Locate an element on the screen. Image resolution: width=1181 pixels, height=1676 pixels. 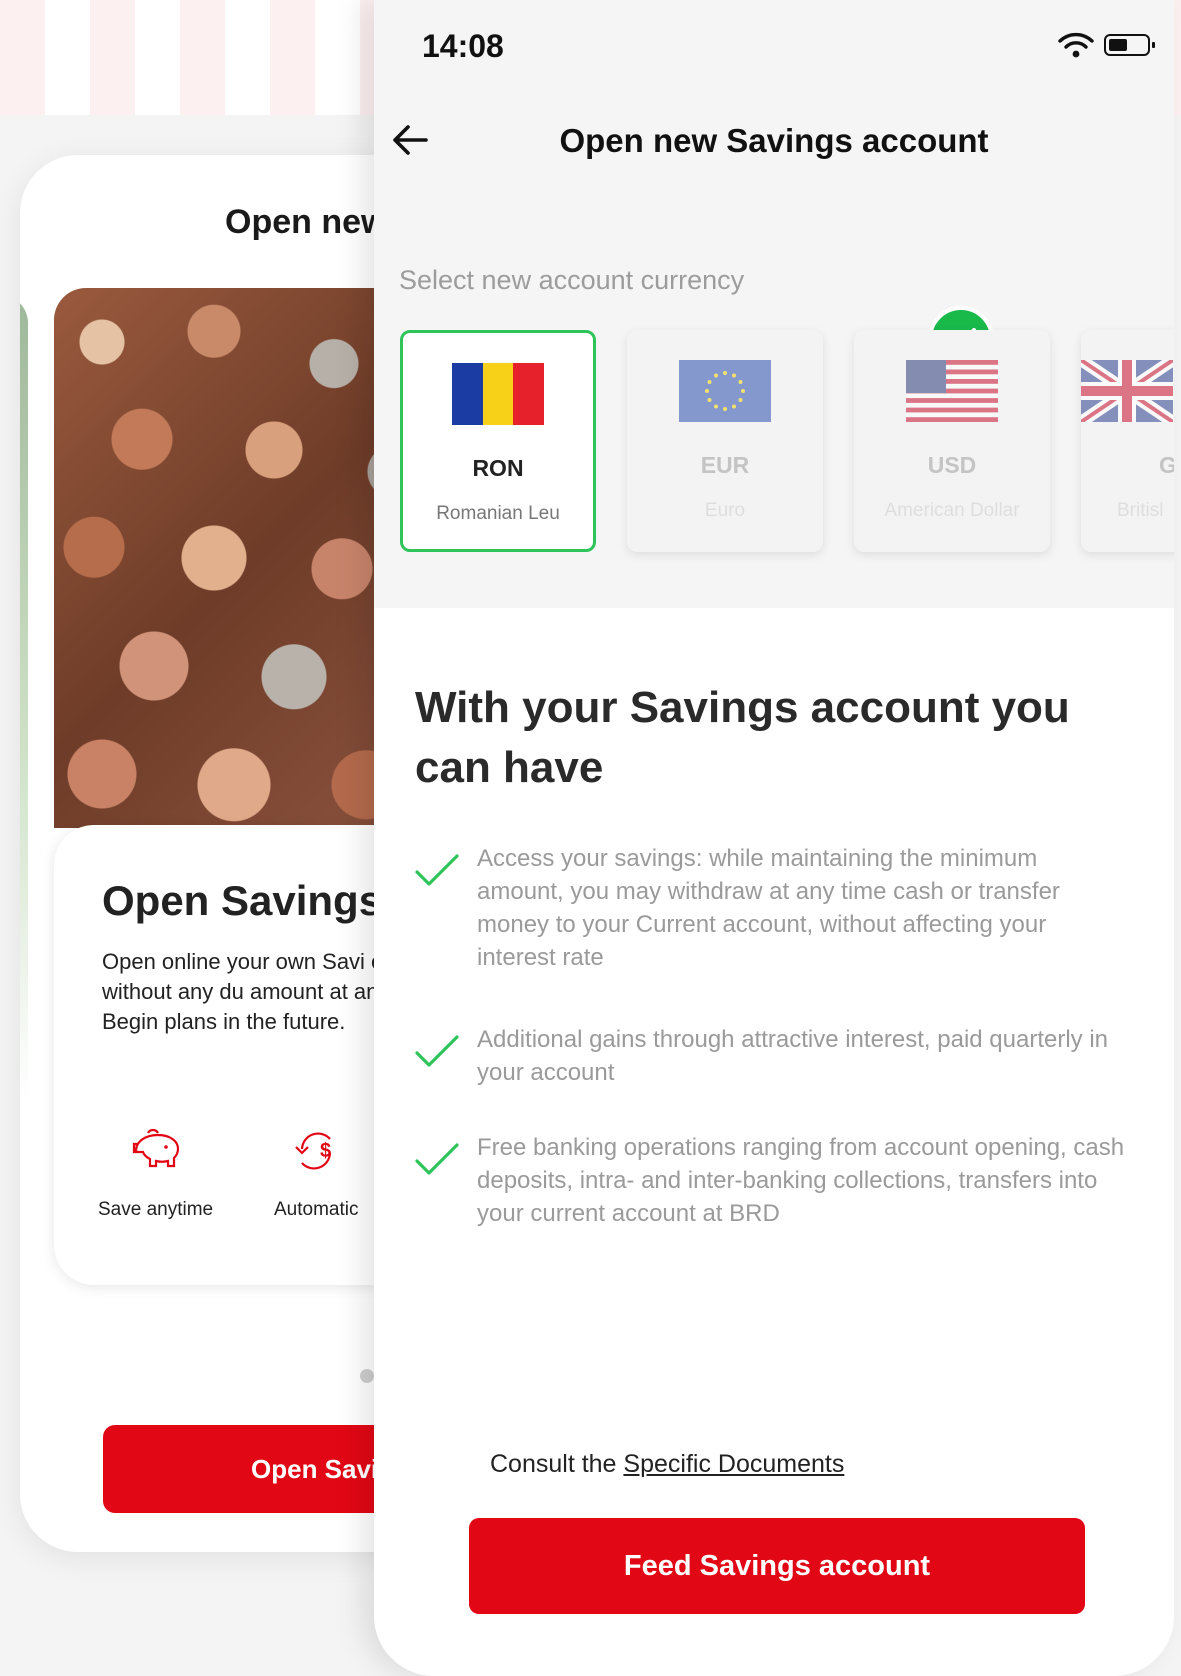
open-savings-button-label: Open Savi is located at coordinates (315, 1469).